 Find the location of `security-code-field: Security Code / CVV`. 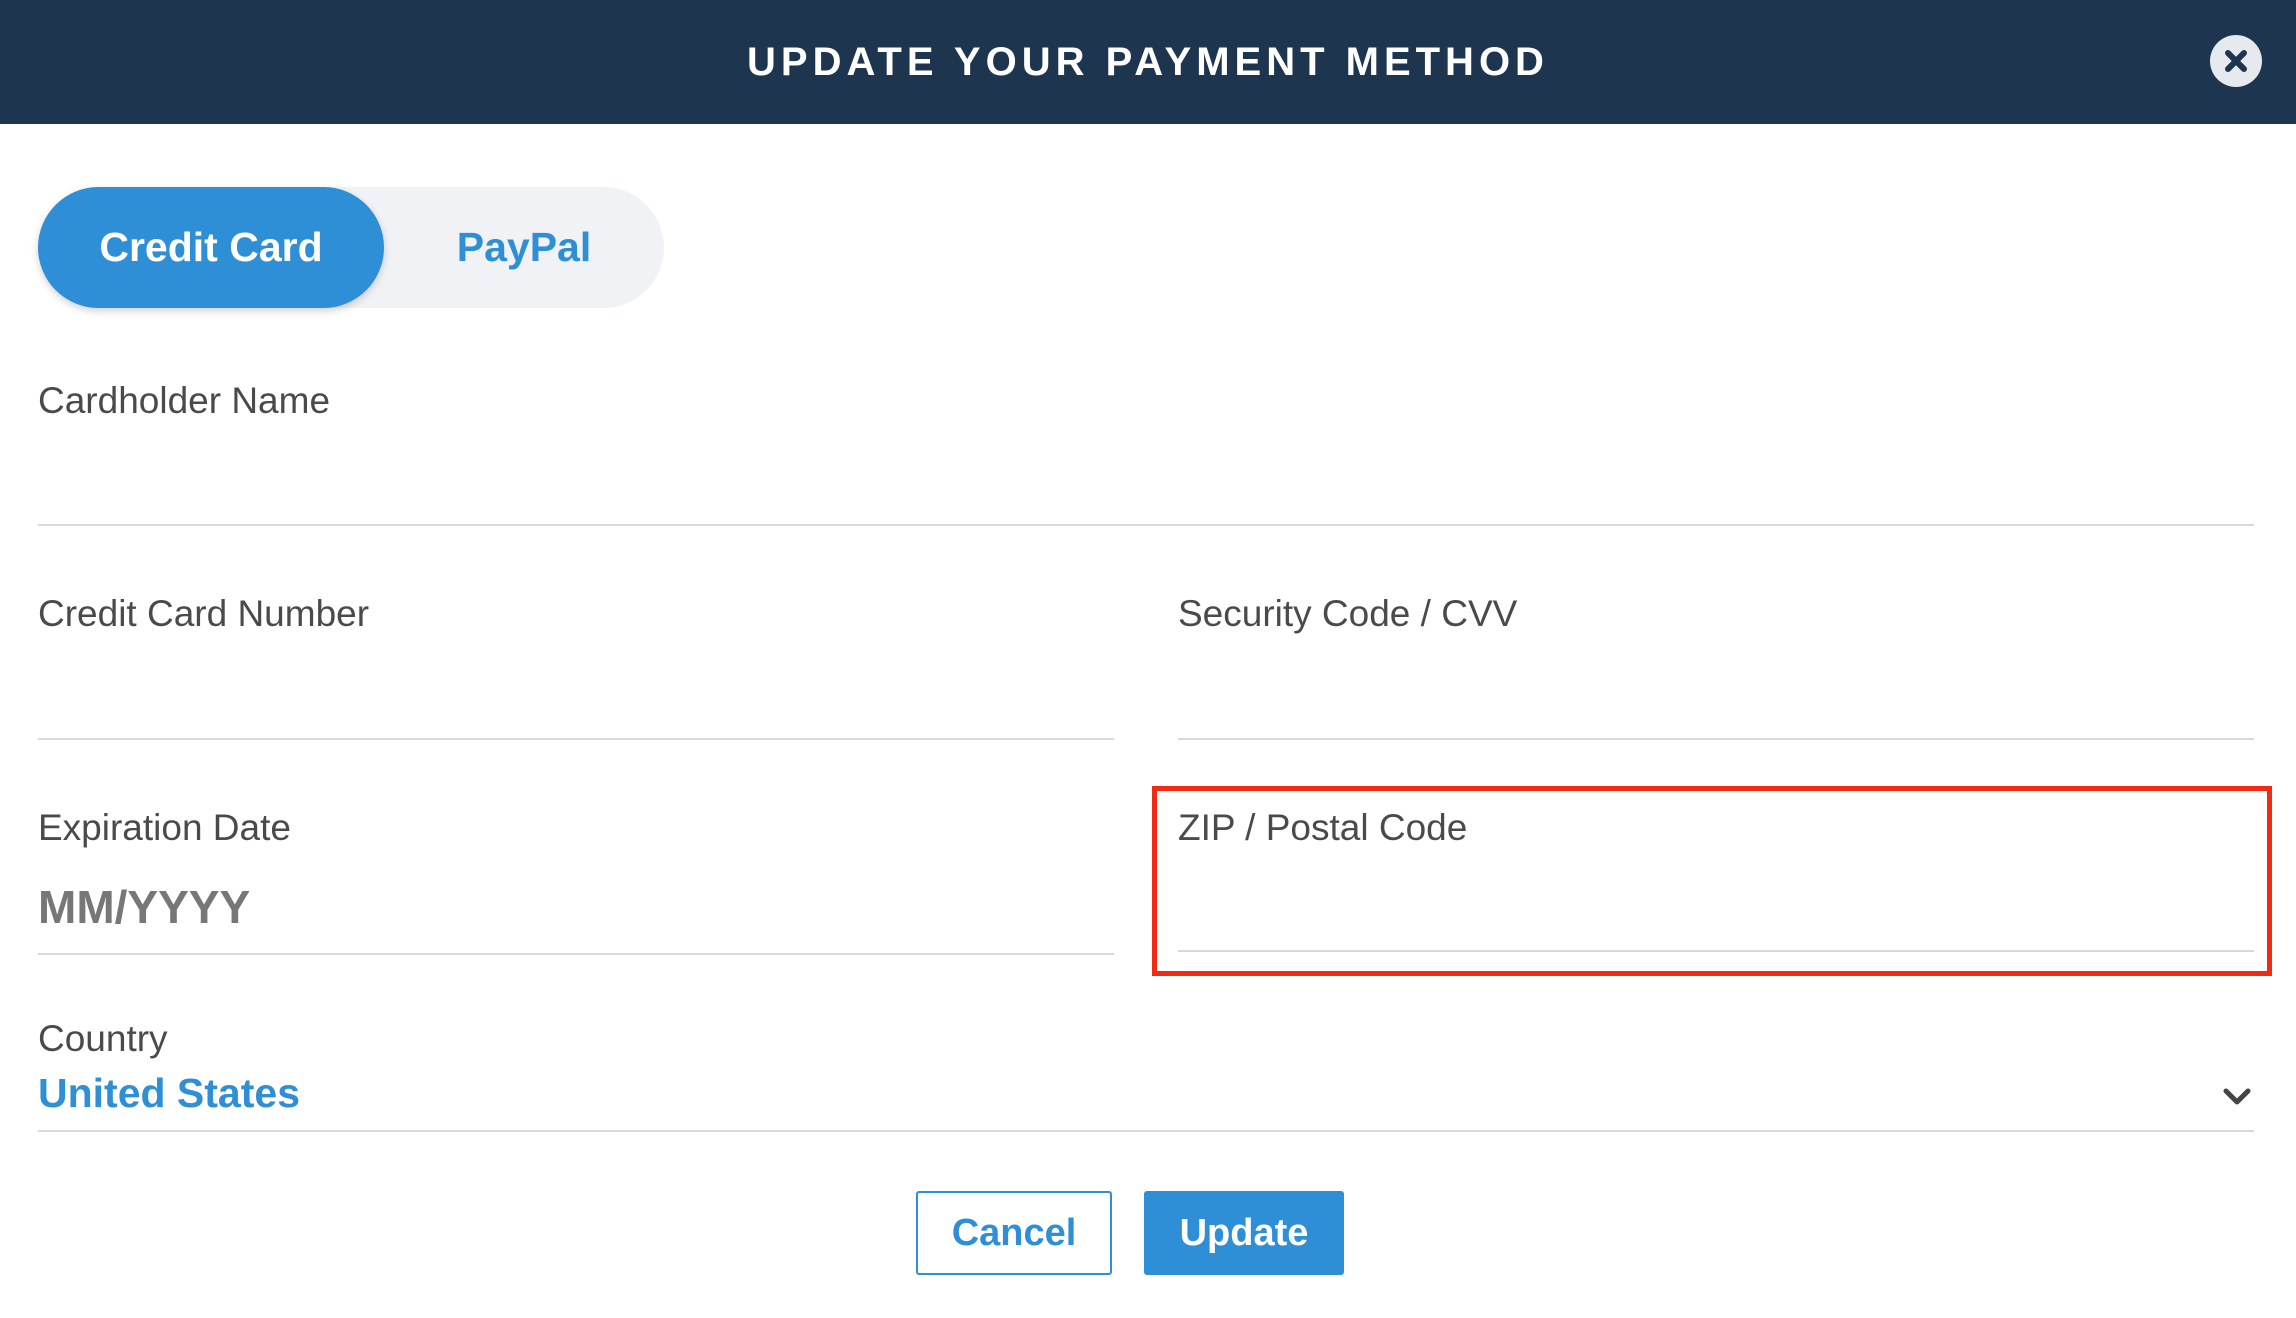

security-code-field: Security Code / CVV is located at coordinates (1716, 667).